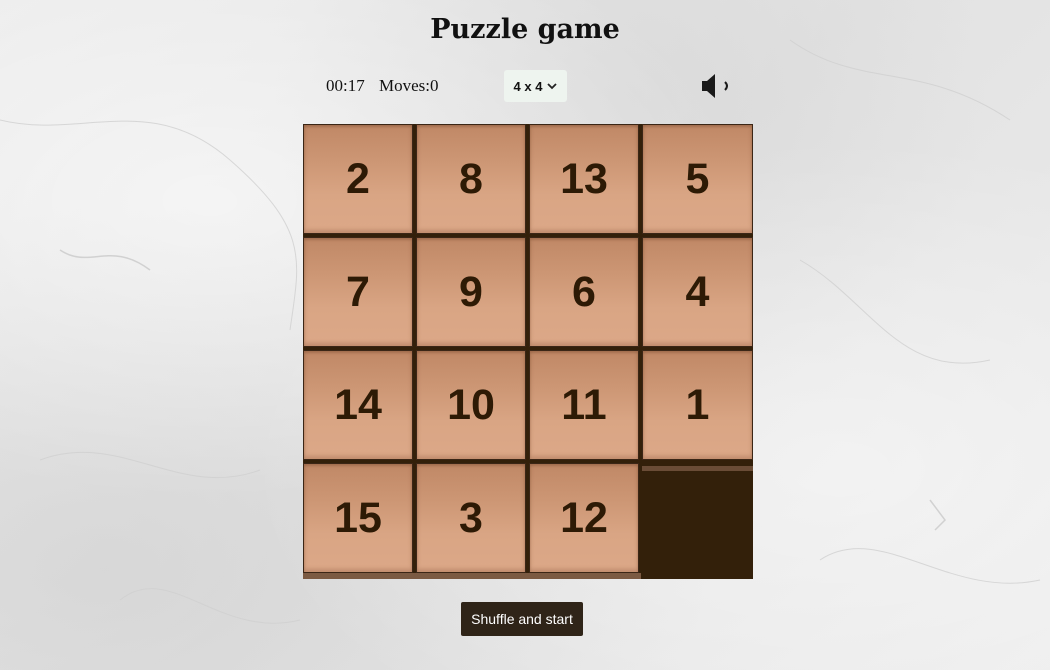 The image size is (1050, 670). Describe the element at coordinates (358, 292) in the screenshot. I see `puzzle-tile: 7` at that location.